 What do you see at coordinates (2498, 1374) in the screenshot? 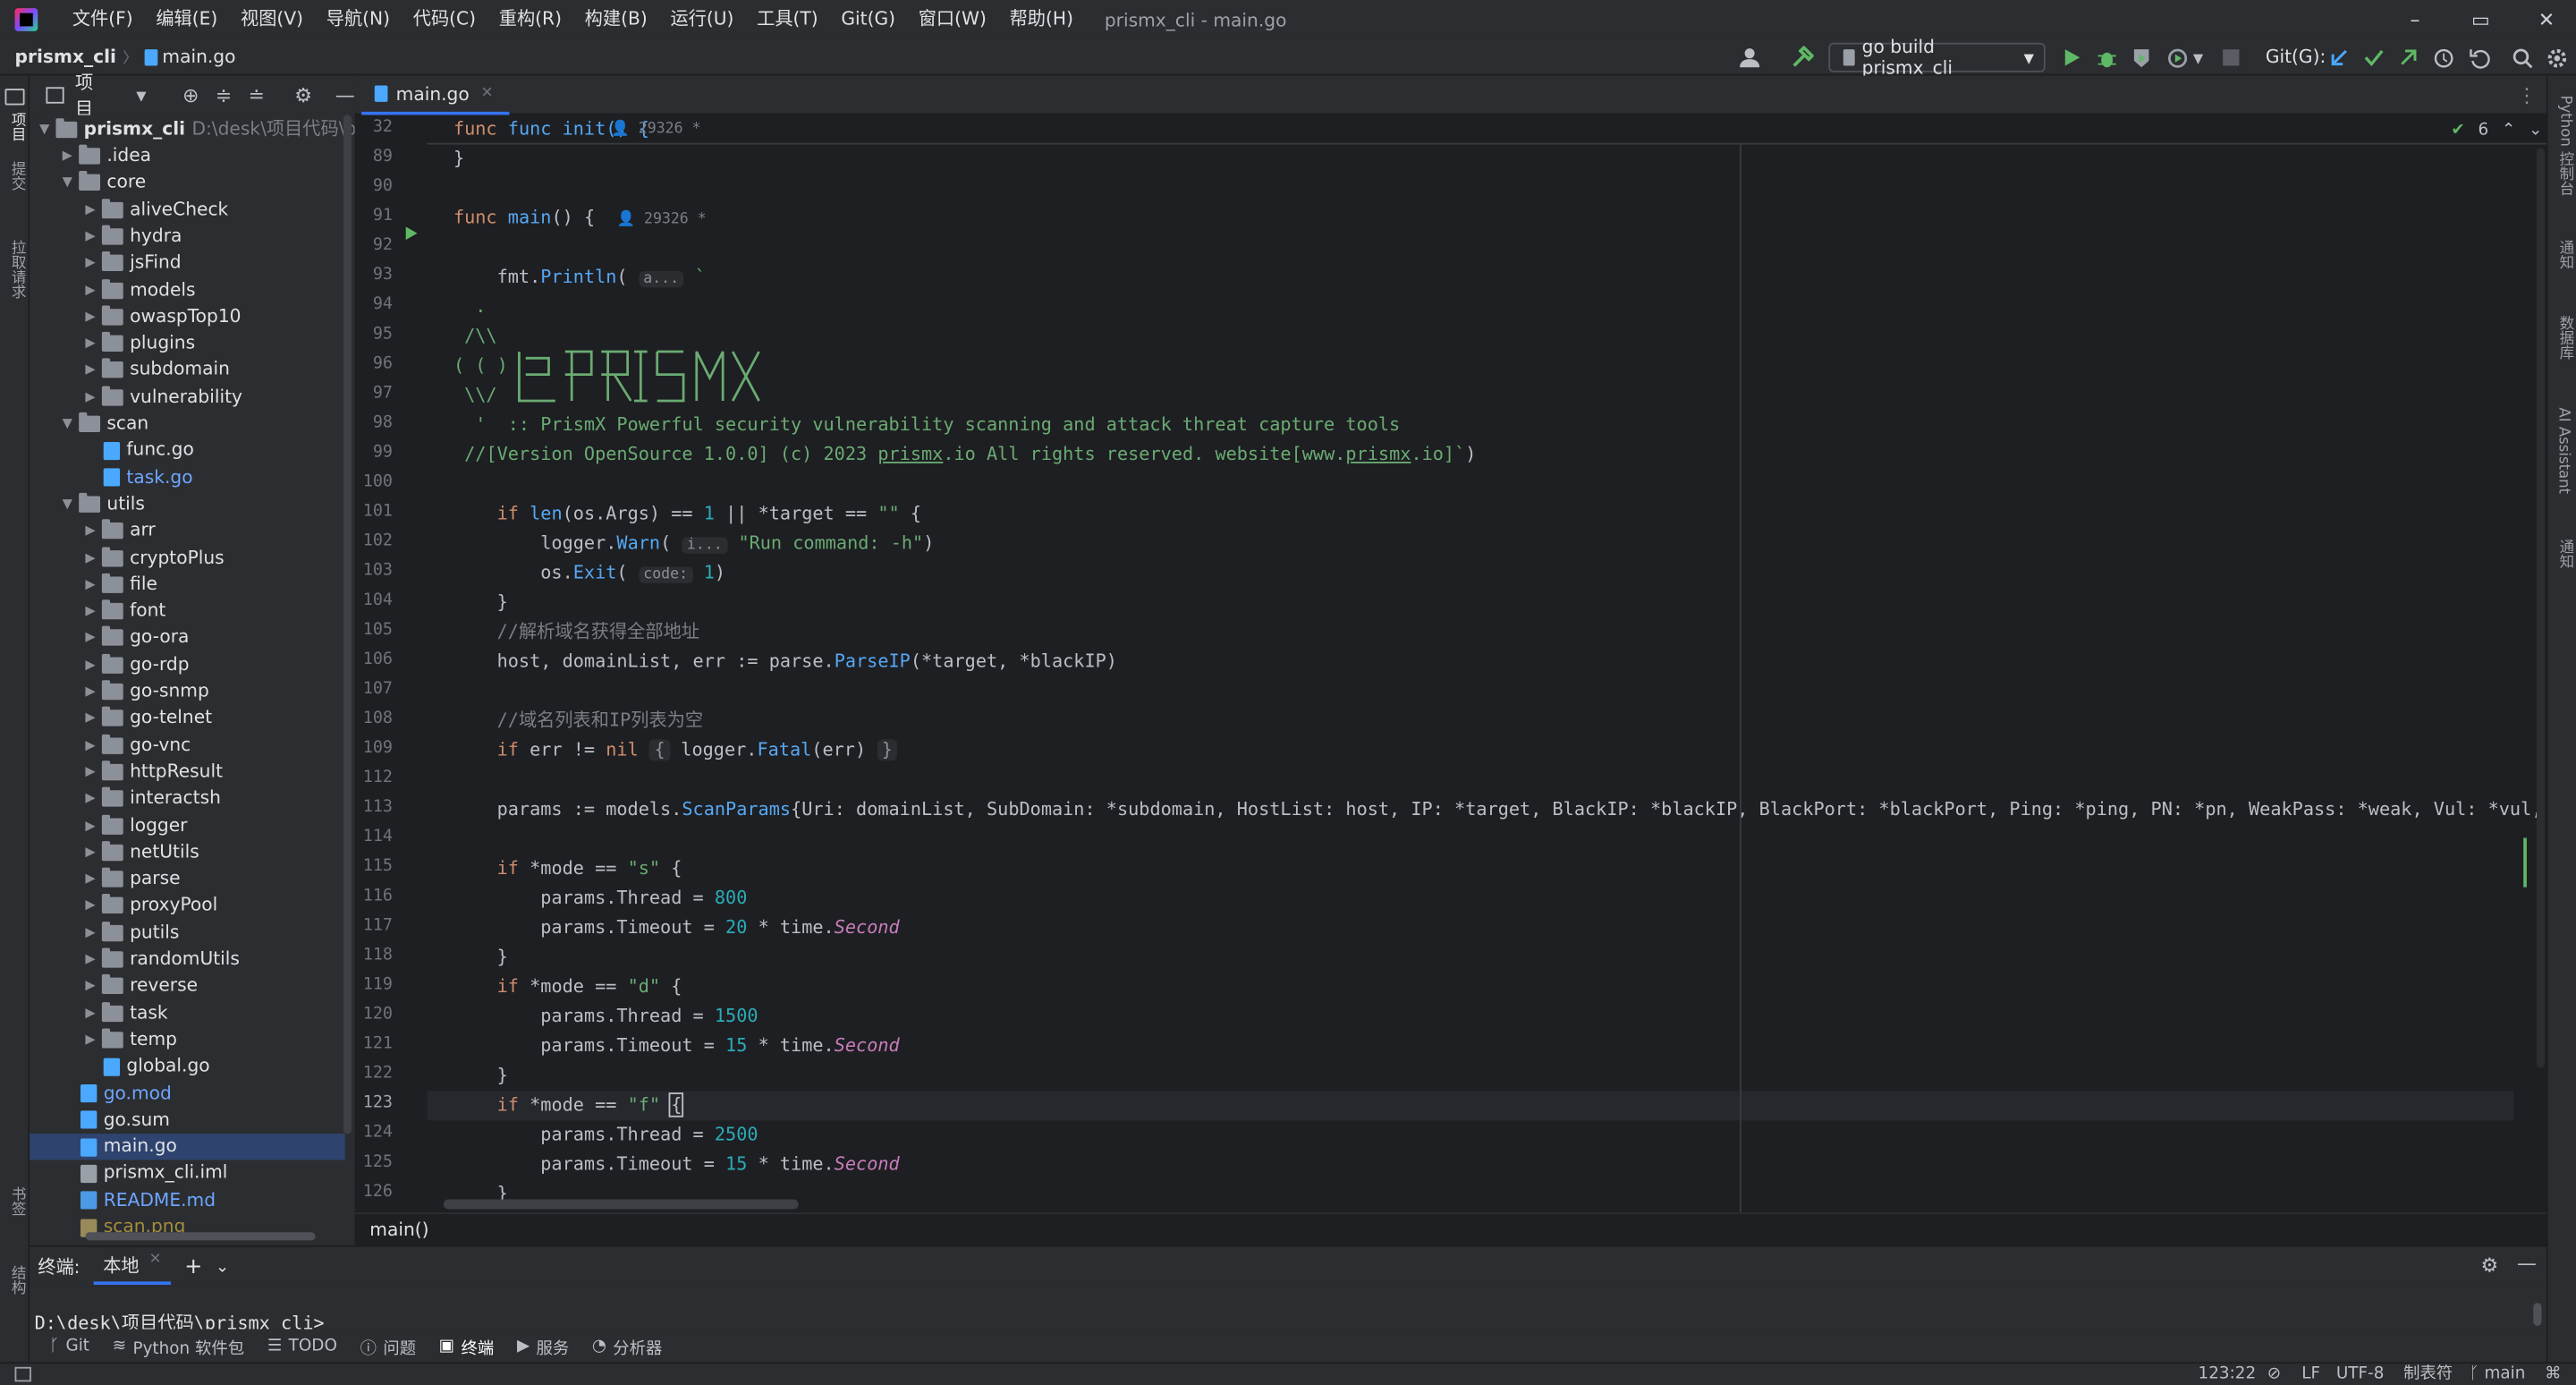
I see `git-branch: ᚴ main` at bounding box center [2498, 1374].